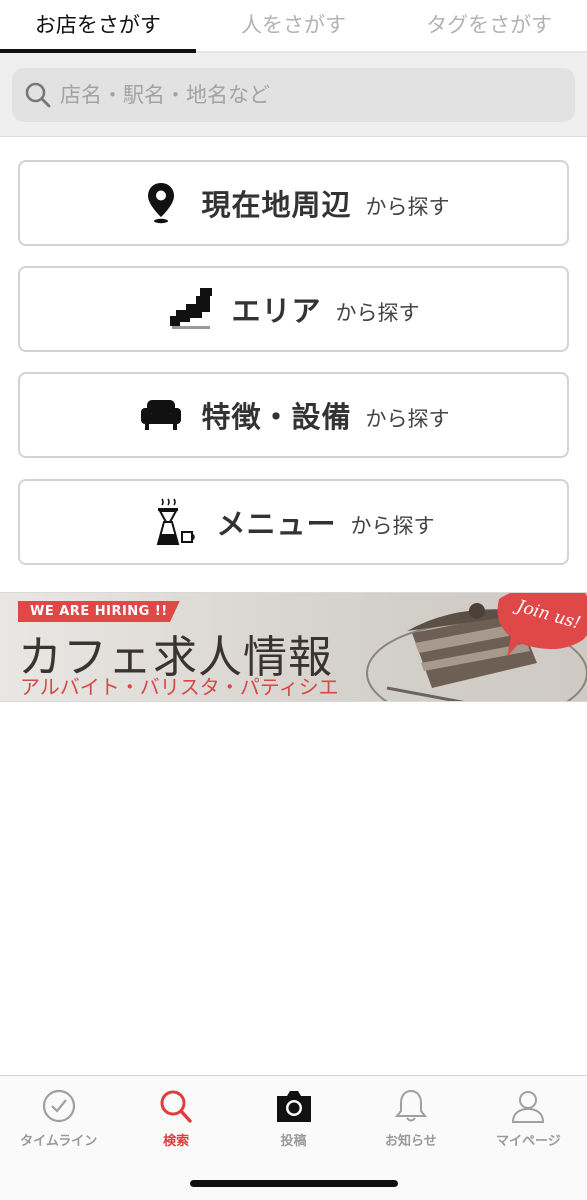 This screenshot has height=1200, width=587. I want to click on nav-label: お知らせ, so click(411, 1141).